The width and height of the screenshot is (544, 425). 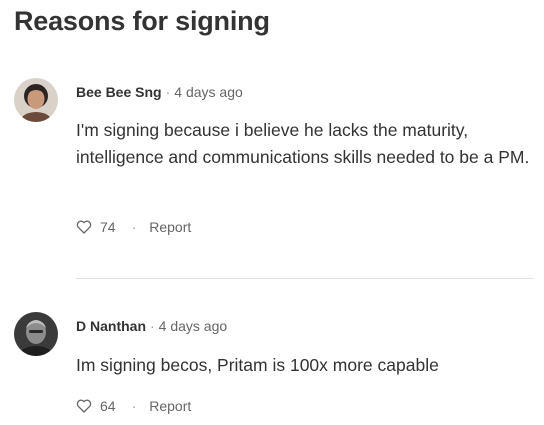 I want to click on comment-actions: 64 · Report, so click(x=133, y=406).